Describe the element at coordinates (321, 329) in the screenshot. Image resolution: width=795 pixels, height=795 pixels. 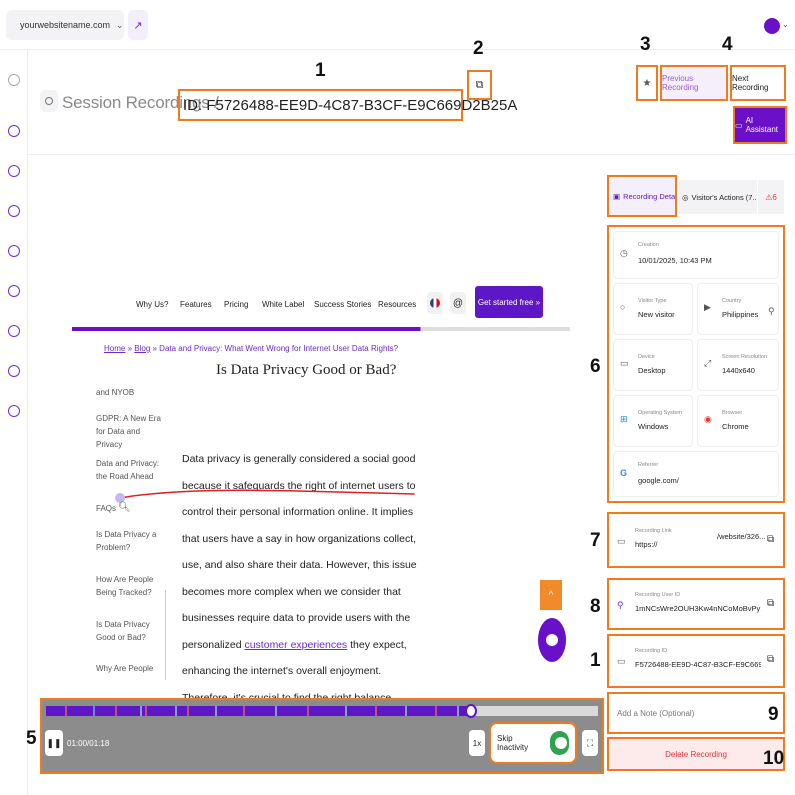
I see `reading-progress-bar` at that location.